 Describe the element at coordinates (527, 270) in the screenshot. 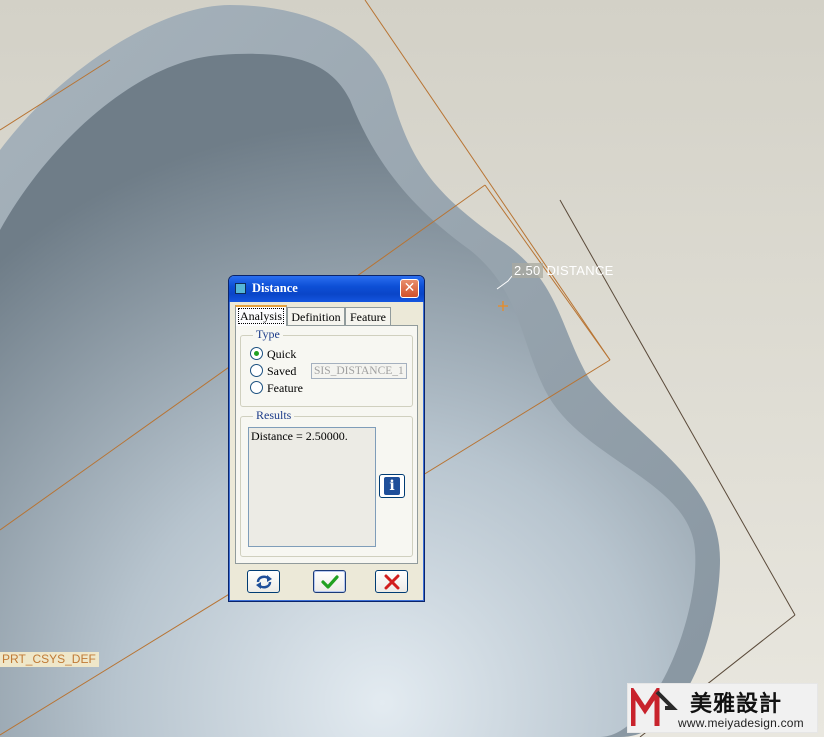

I see `distance-annotation-value: 2.50` at that location.